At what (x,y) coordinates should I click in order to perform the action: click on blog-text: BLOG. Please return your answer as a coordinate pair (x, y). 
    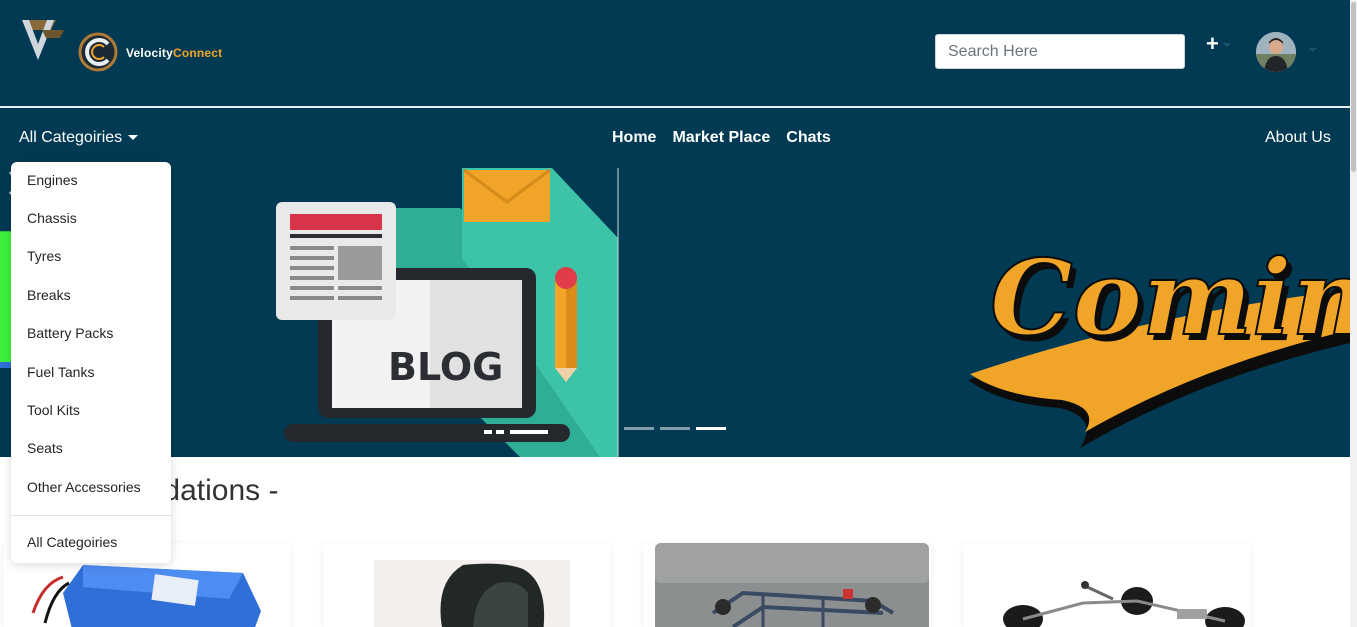
    Looking at the image, I should click on (445, 367).